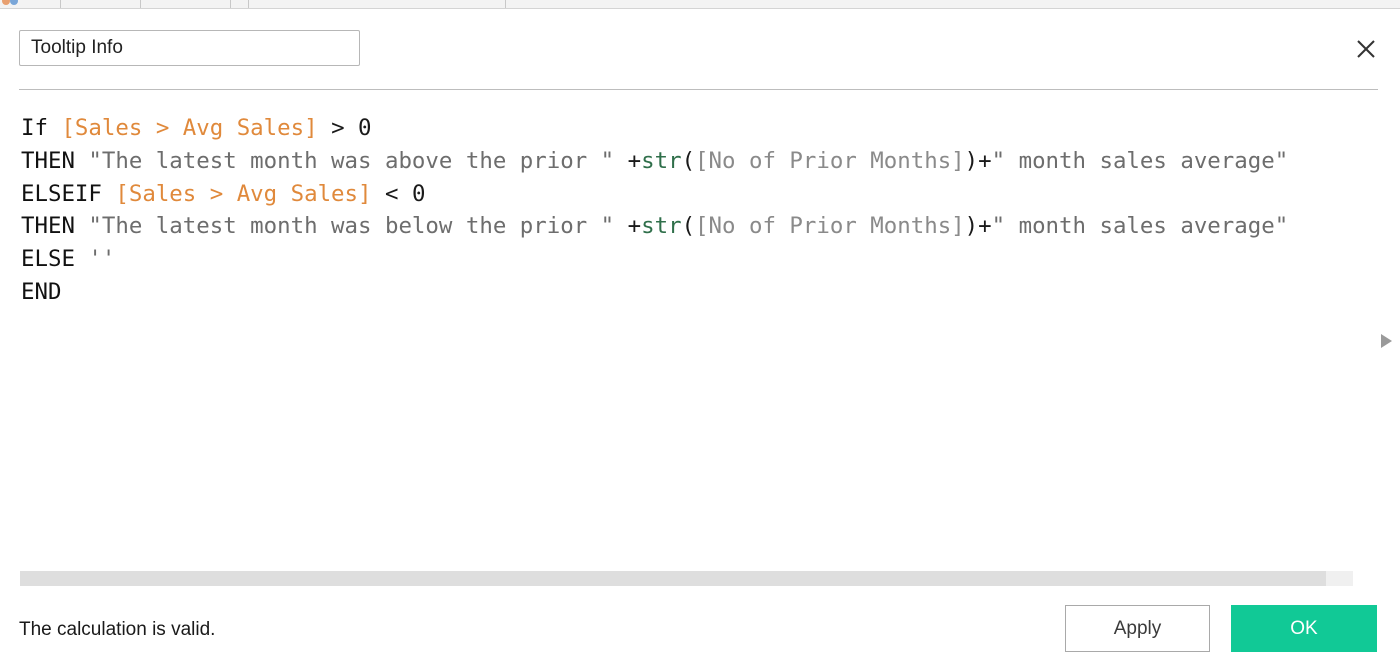 The image size is (1400, 672). I want to click on code-token-kw: If, so click(41, 128).